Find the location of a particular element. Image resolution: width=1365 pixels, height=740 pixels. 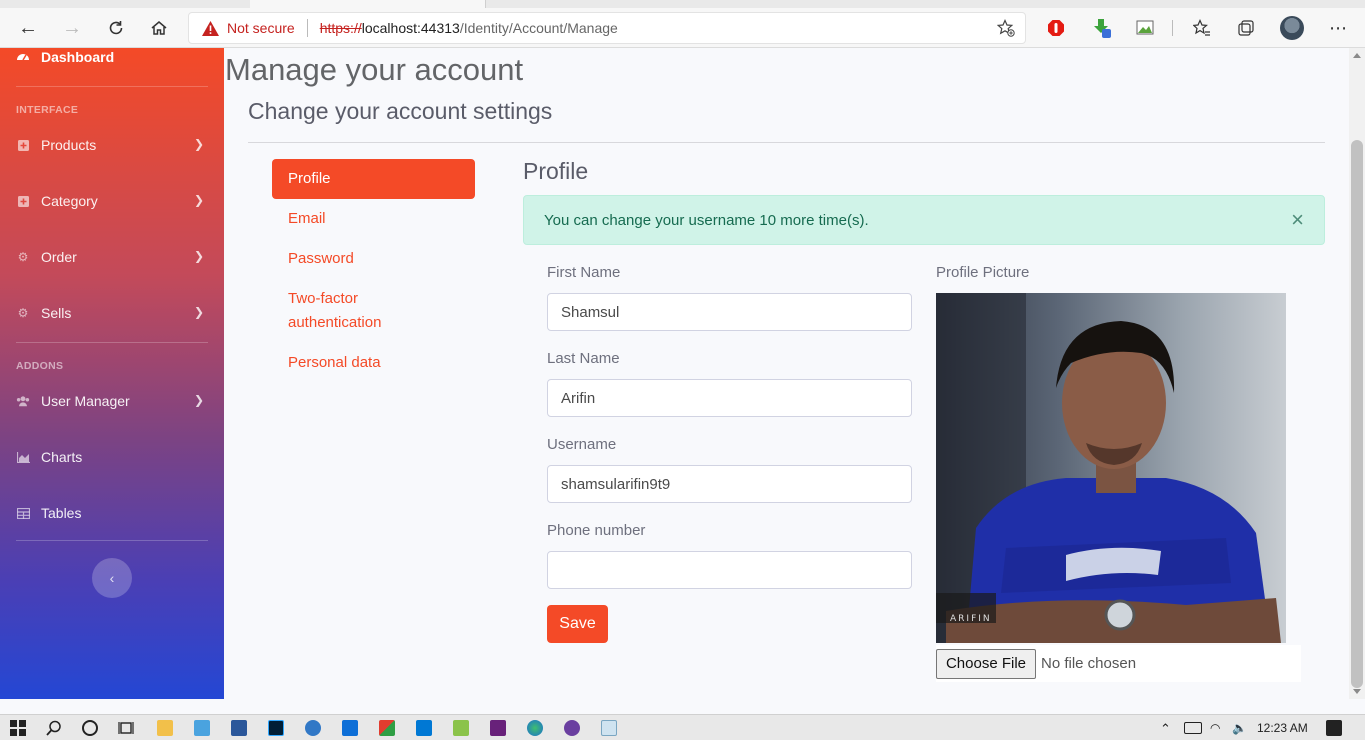

choose-file-button: Choose File is located at coordinates (986, 663).